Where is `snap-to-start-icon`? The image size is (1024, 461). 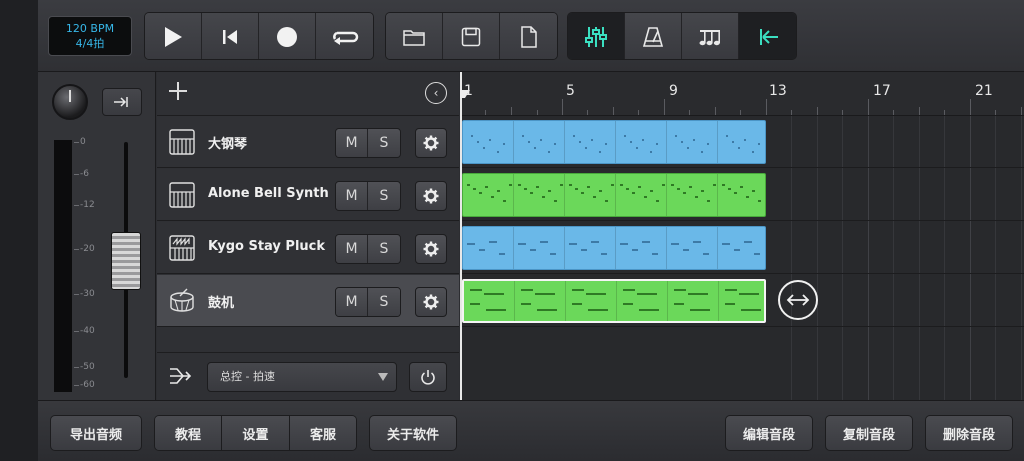 snap-to-start-icon is located at coordinates (768, 37).